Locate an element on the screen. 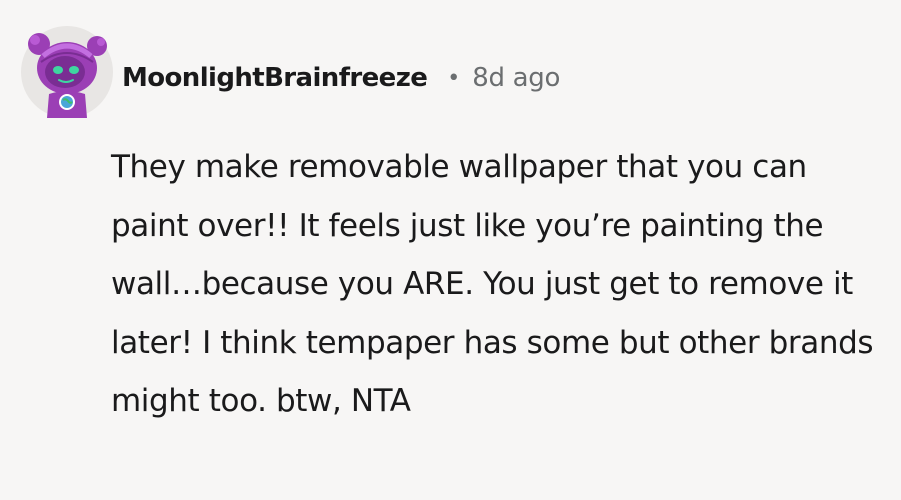 Image resolution: width=901 pixels, height=500 pixels. user-avatar is located at coordinates (67, 71).